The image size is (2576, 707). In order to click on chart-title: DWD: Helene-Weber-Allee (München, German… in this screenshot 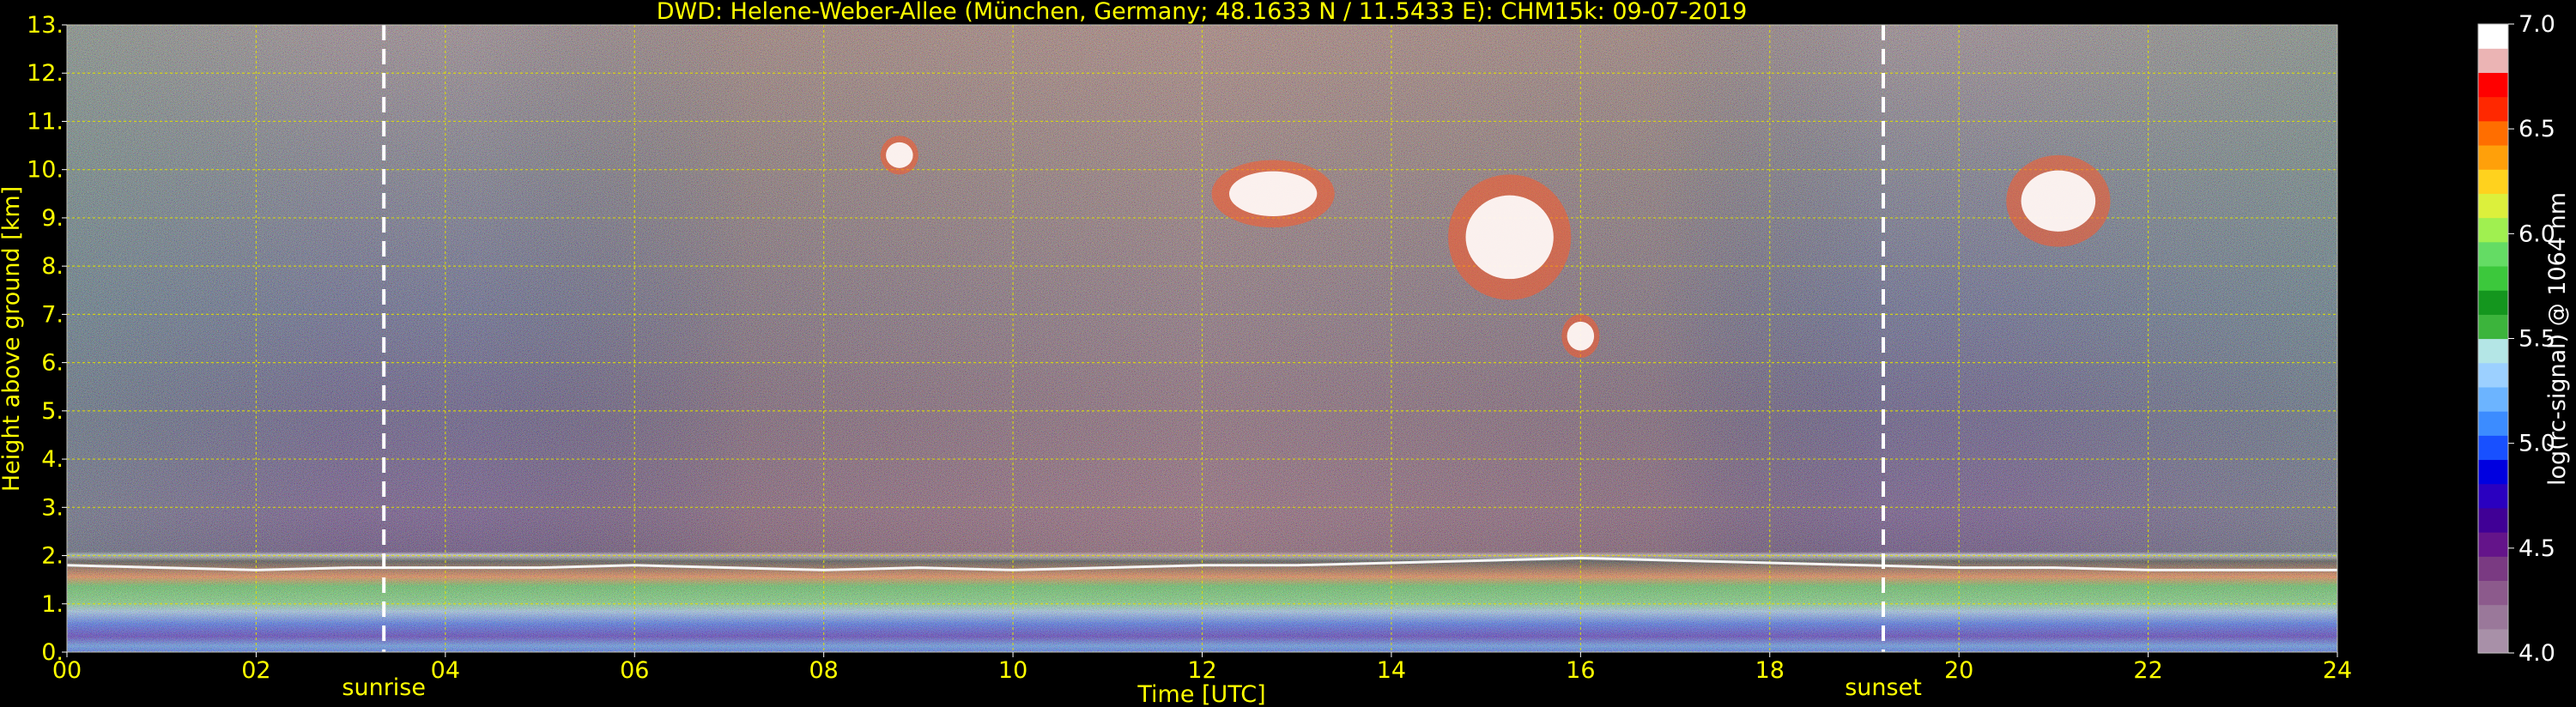, I will do `click(1202, 12)`.